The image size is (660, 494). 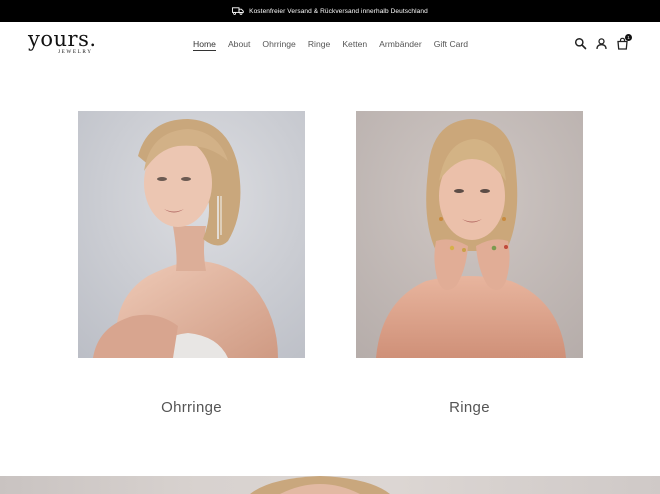 I want to click on nav-item-ketten: Ketten, so click(x=354, y=44).